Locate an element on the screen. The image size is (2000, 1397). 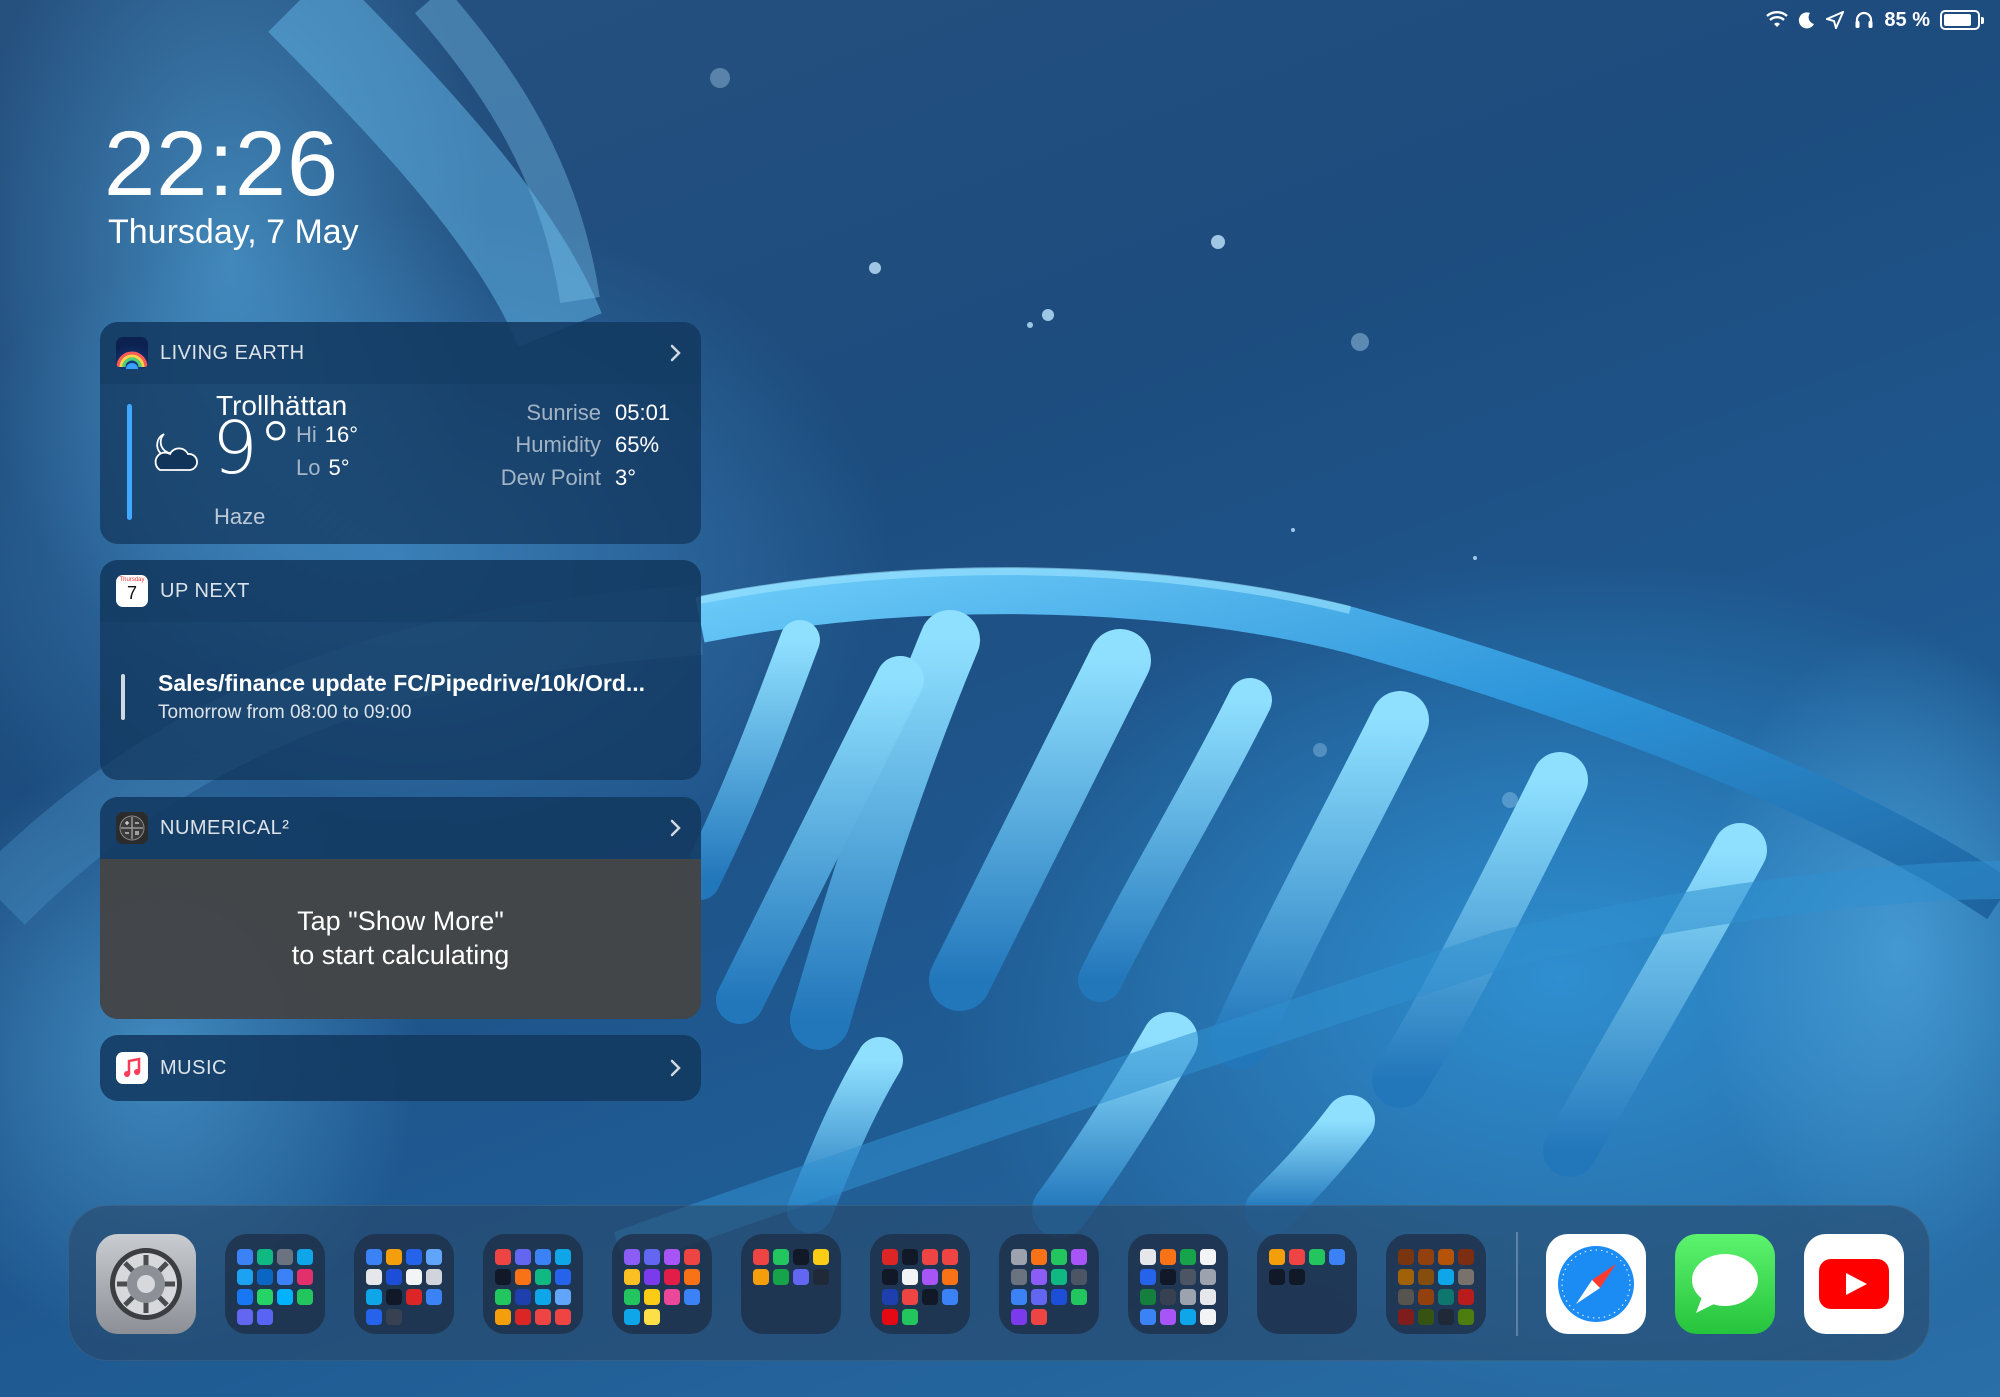
numerical-app-icon is located at coordinates (132, 828).